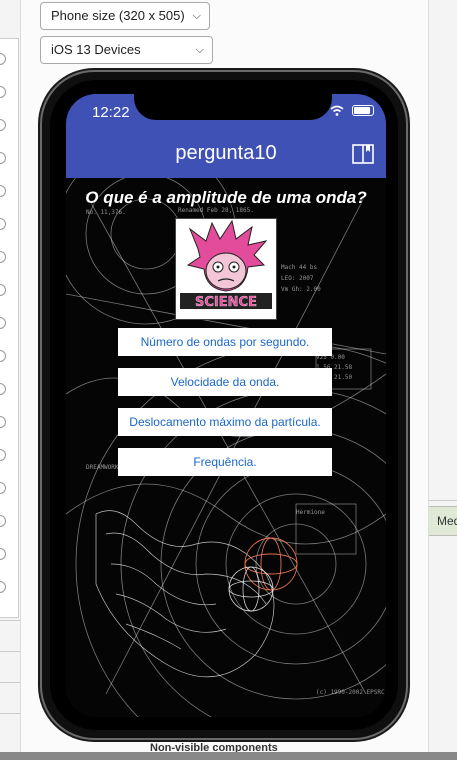  Describe the element at coordinates (337, 110) in the screenshot. I see `wifi-icon` at that location.